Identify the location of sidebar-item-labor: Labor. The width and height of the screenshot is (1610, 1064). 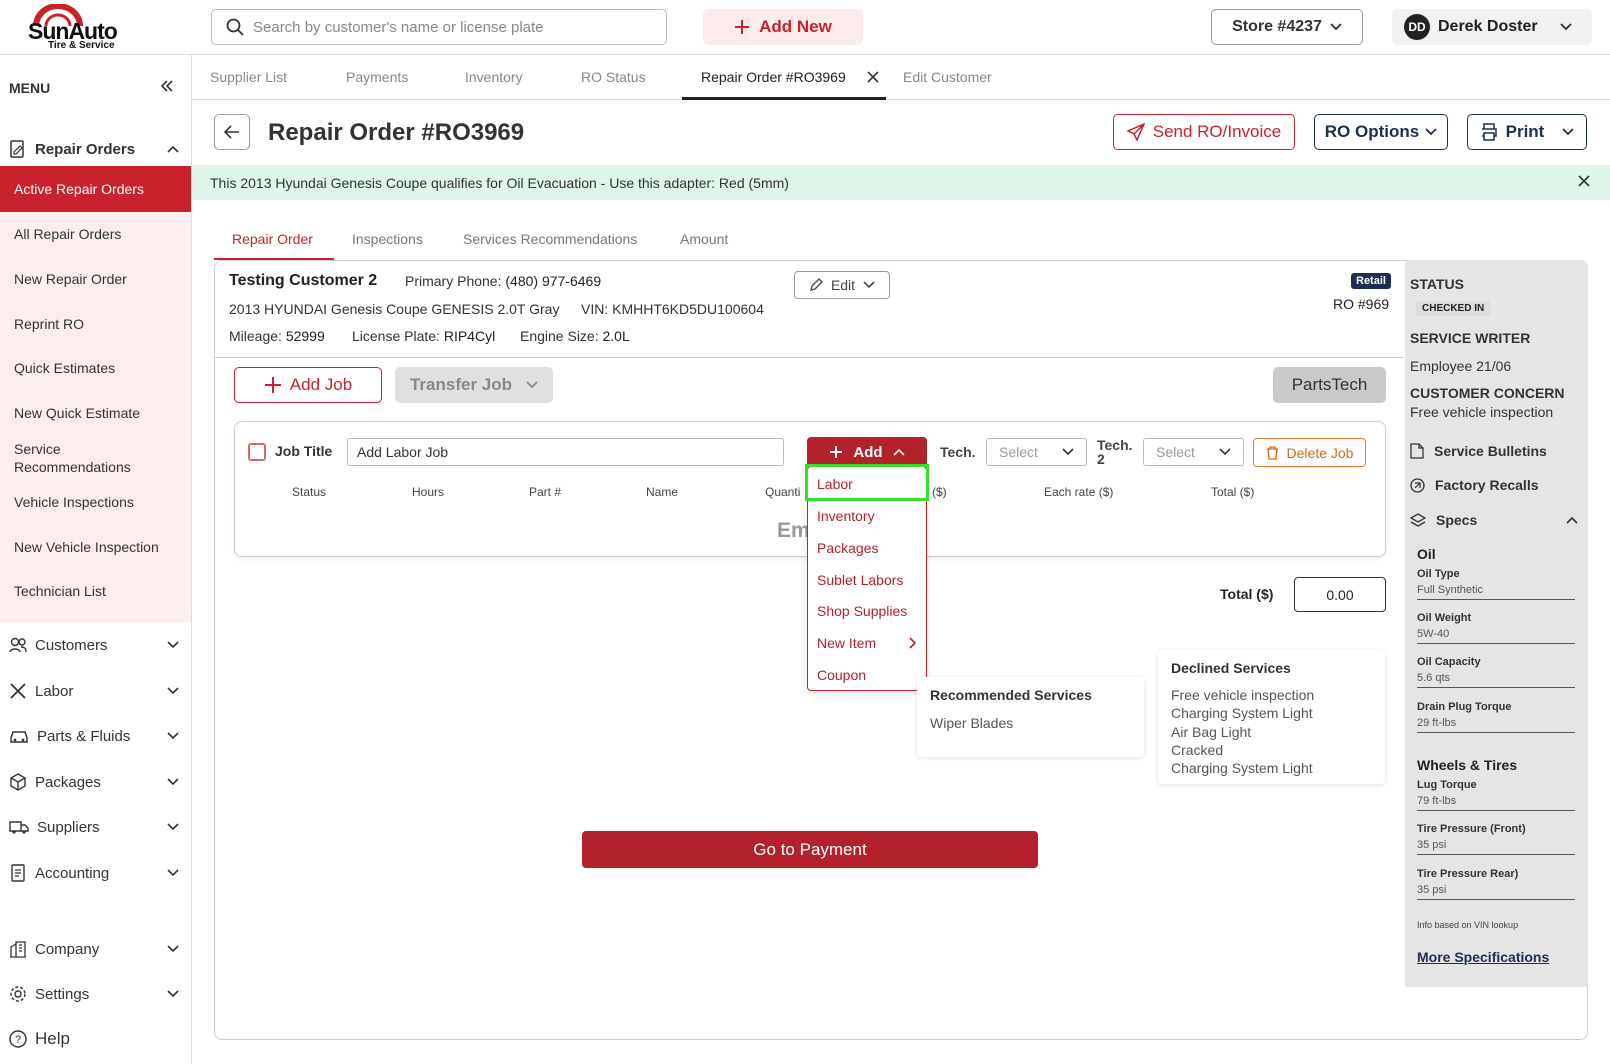
(95, 691).